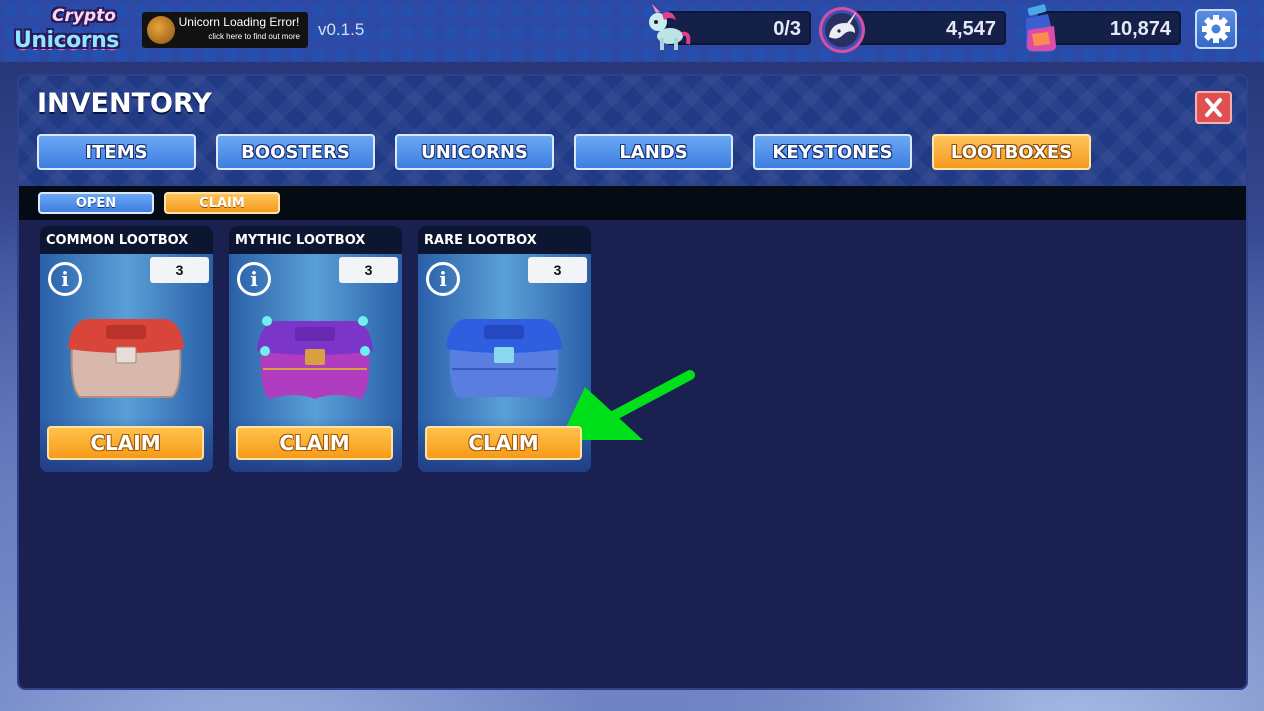  What do you see at coordinates (126, 358) in the screenshot?
I see `common-chest-icon` at bounding box center [126, 358].